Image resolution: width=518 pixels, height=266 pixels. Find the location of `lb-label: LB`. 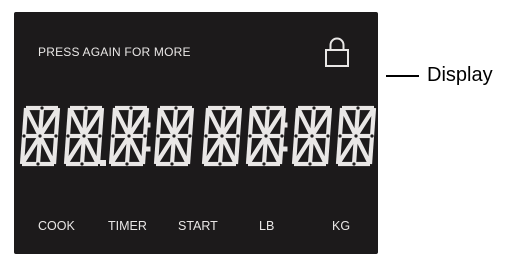

lb-label: LB is located at coordinates (267, 226).